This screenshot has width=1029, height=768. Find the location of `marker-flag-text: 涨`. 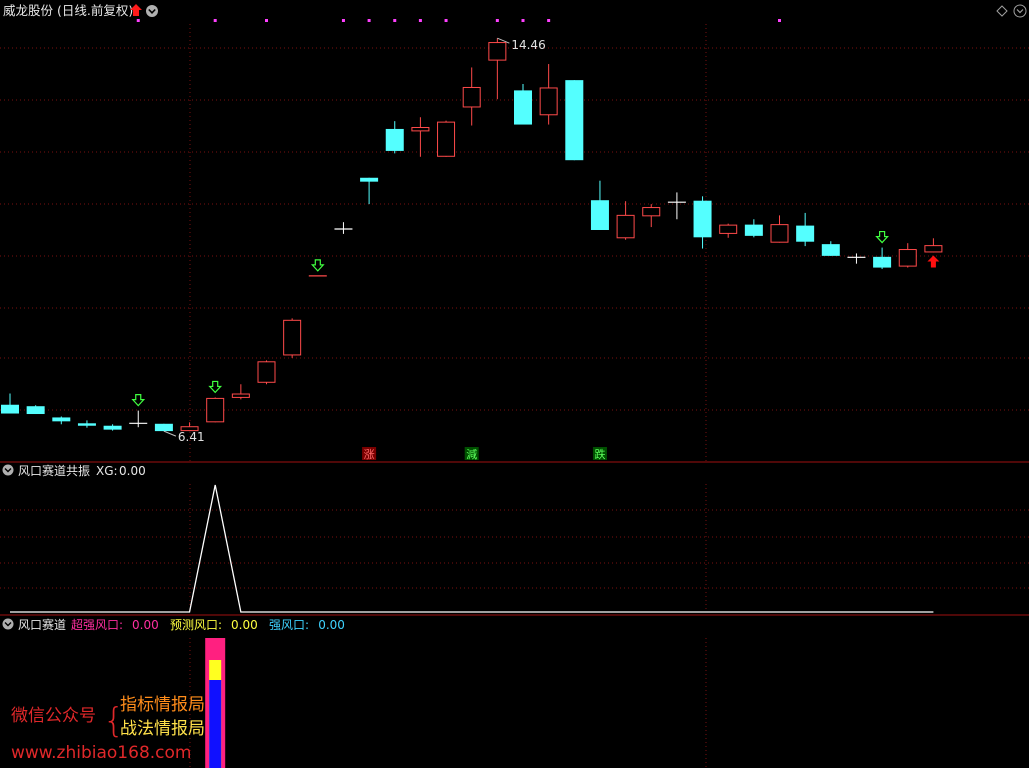

marker-flag-text: 涨 is located at coordinates (369, 454).